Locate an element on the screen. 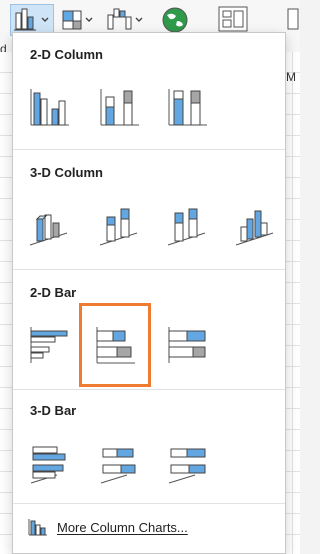  3d-percent-stacked-bar-button is located at coordinates (187, 463).